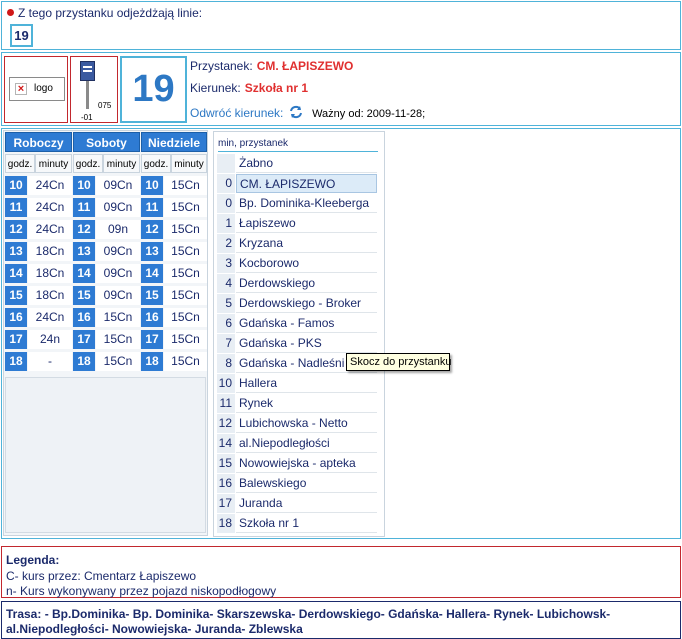  I want to click on hour-cell-sunday: 11, so click(152, 207).